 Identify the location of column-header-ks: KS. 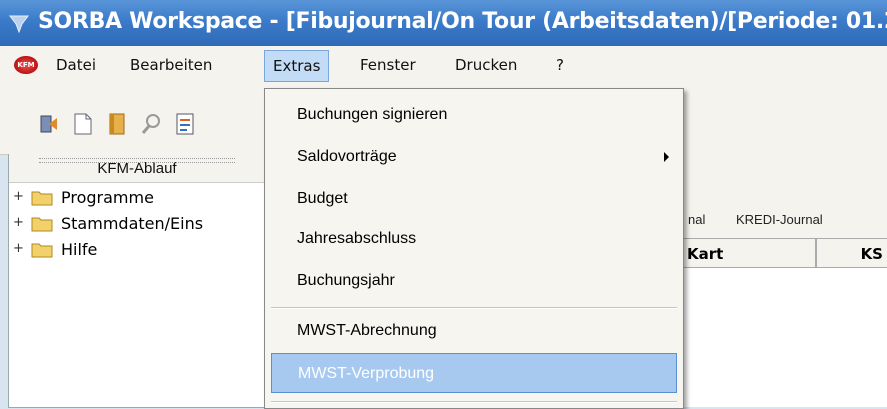
(851, 253).